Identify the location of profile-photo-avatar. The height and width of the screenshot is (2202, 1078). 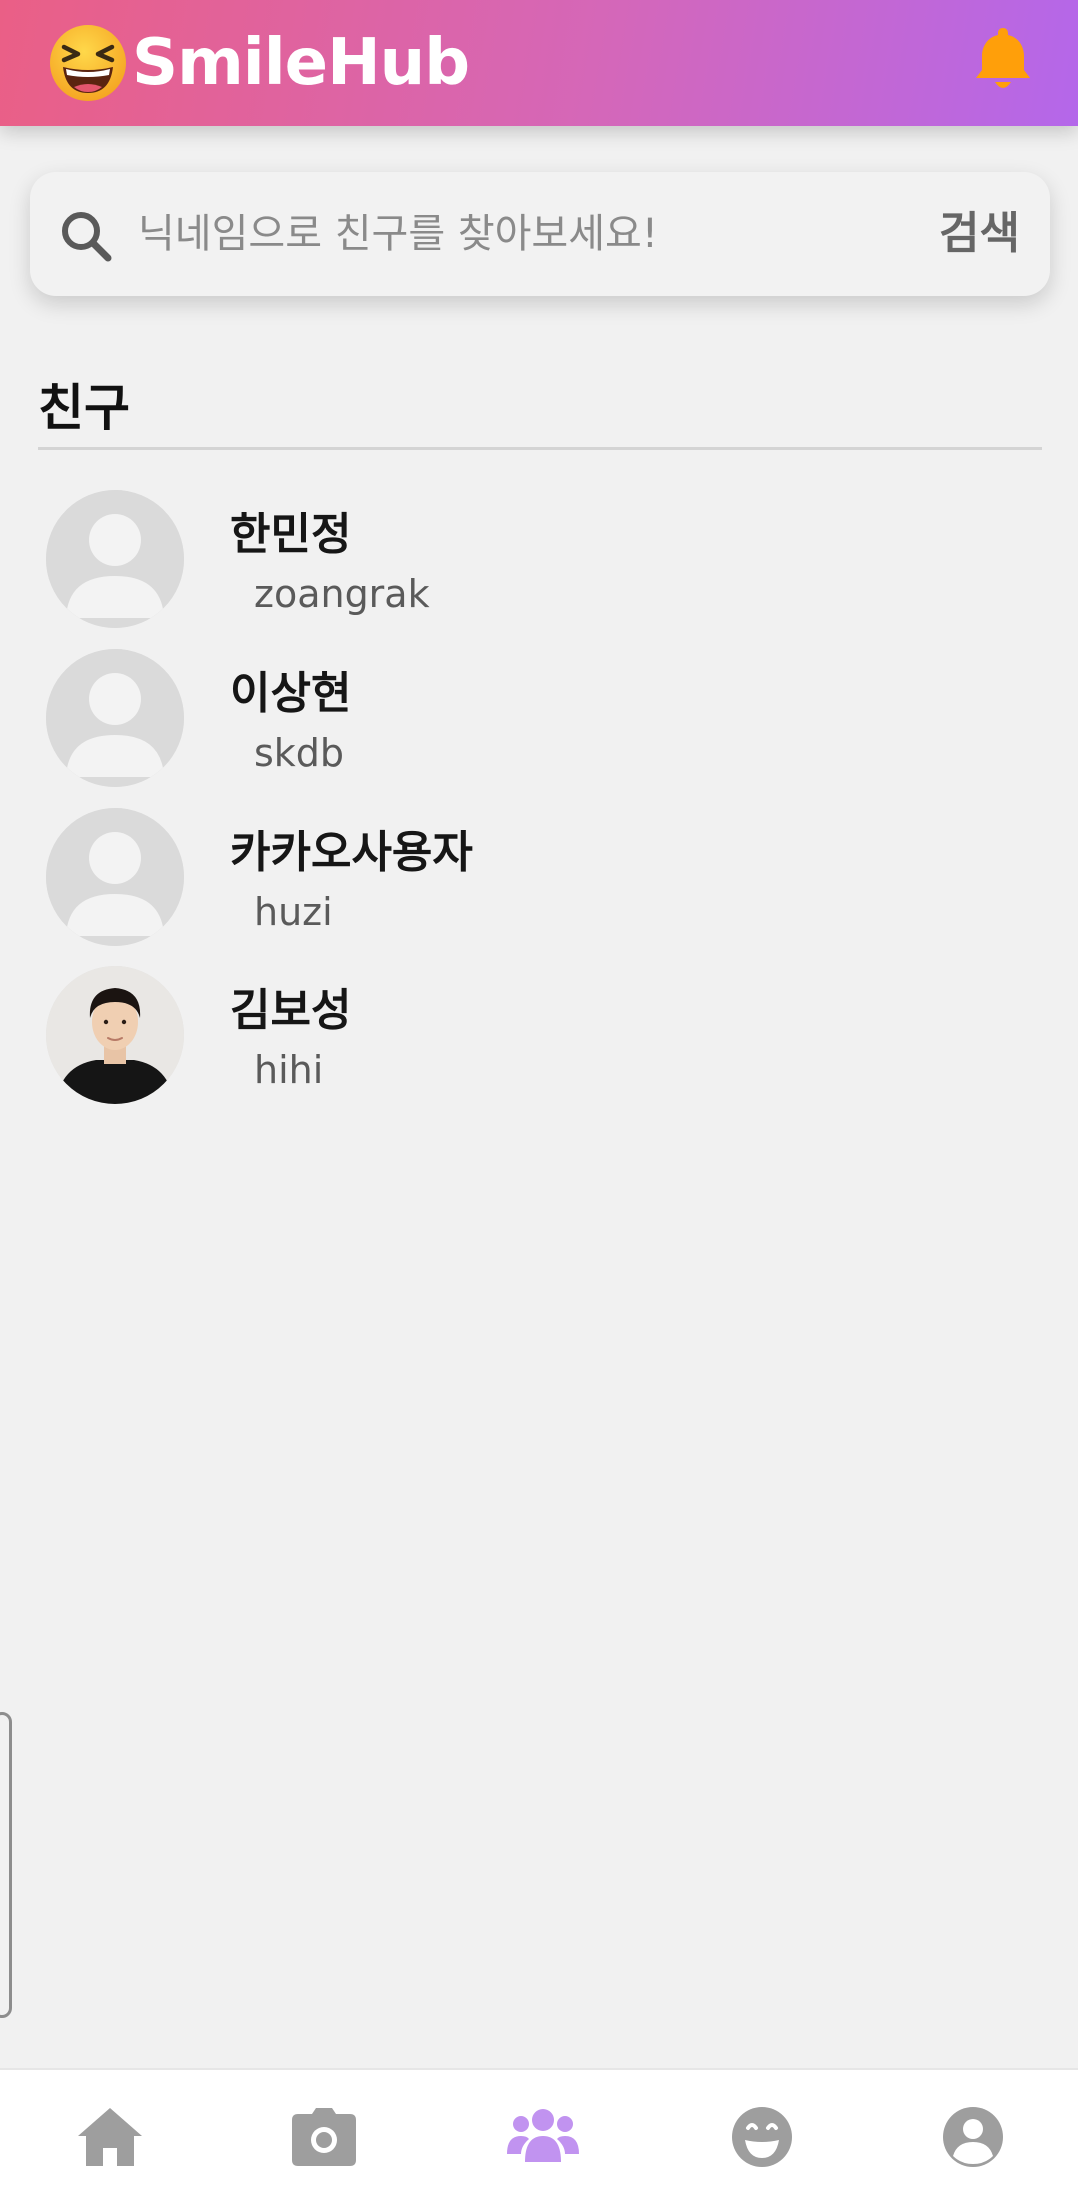
(115, 1035).